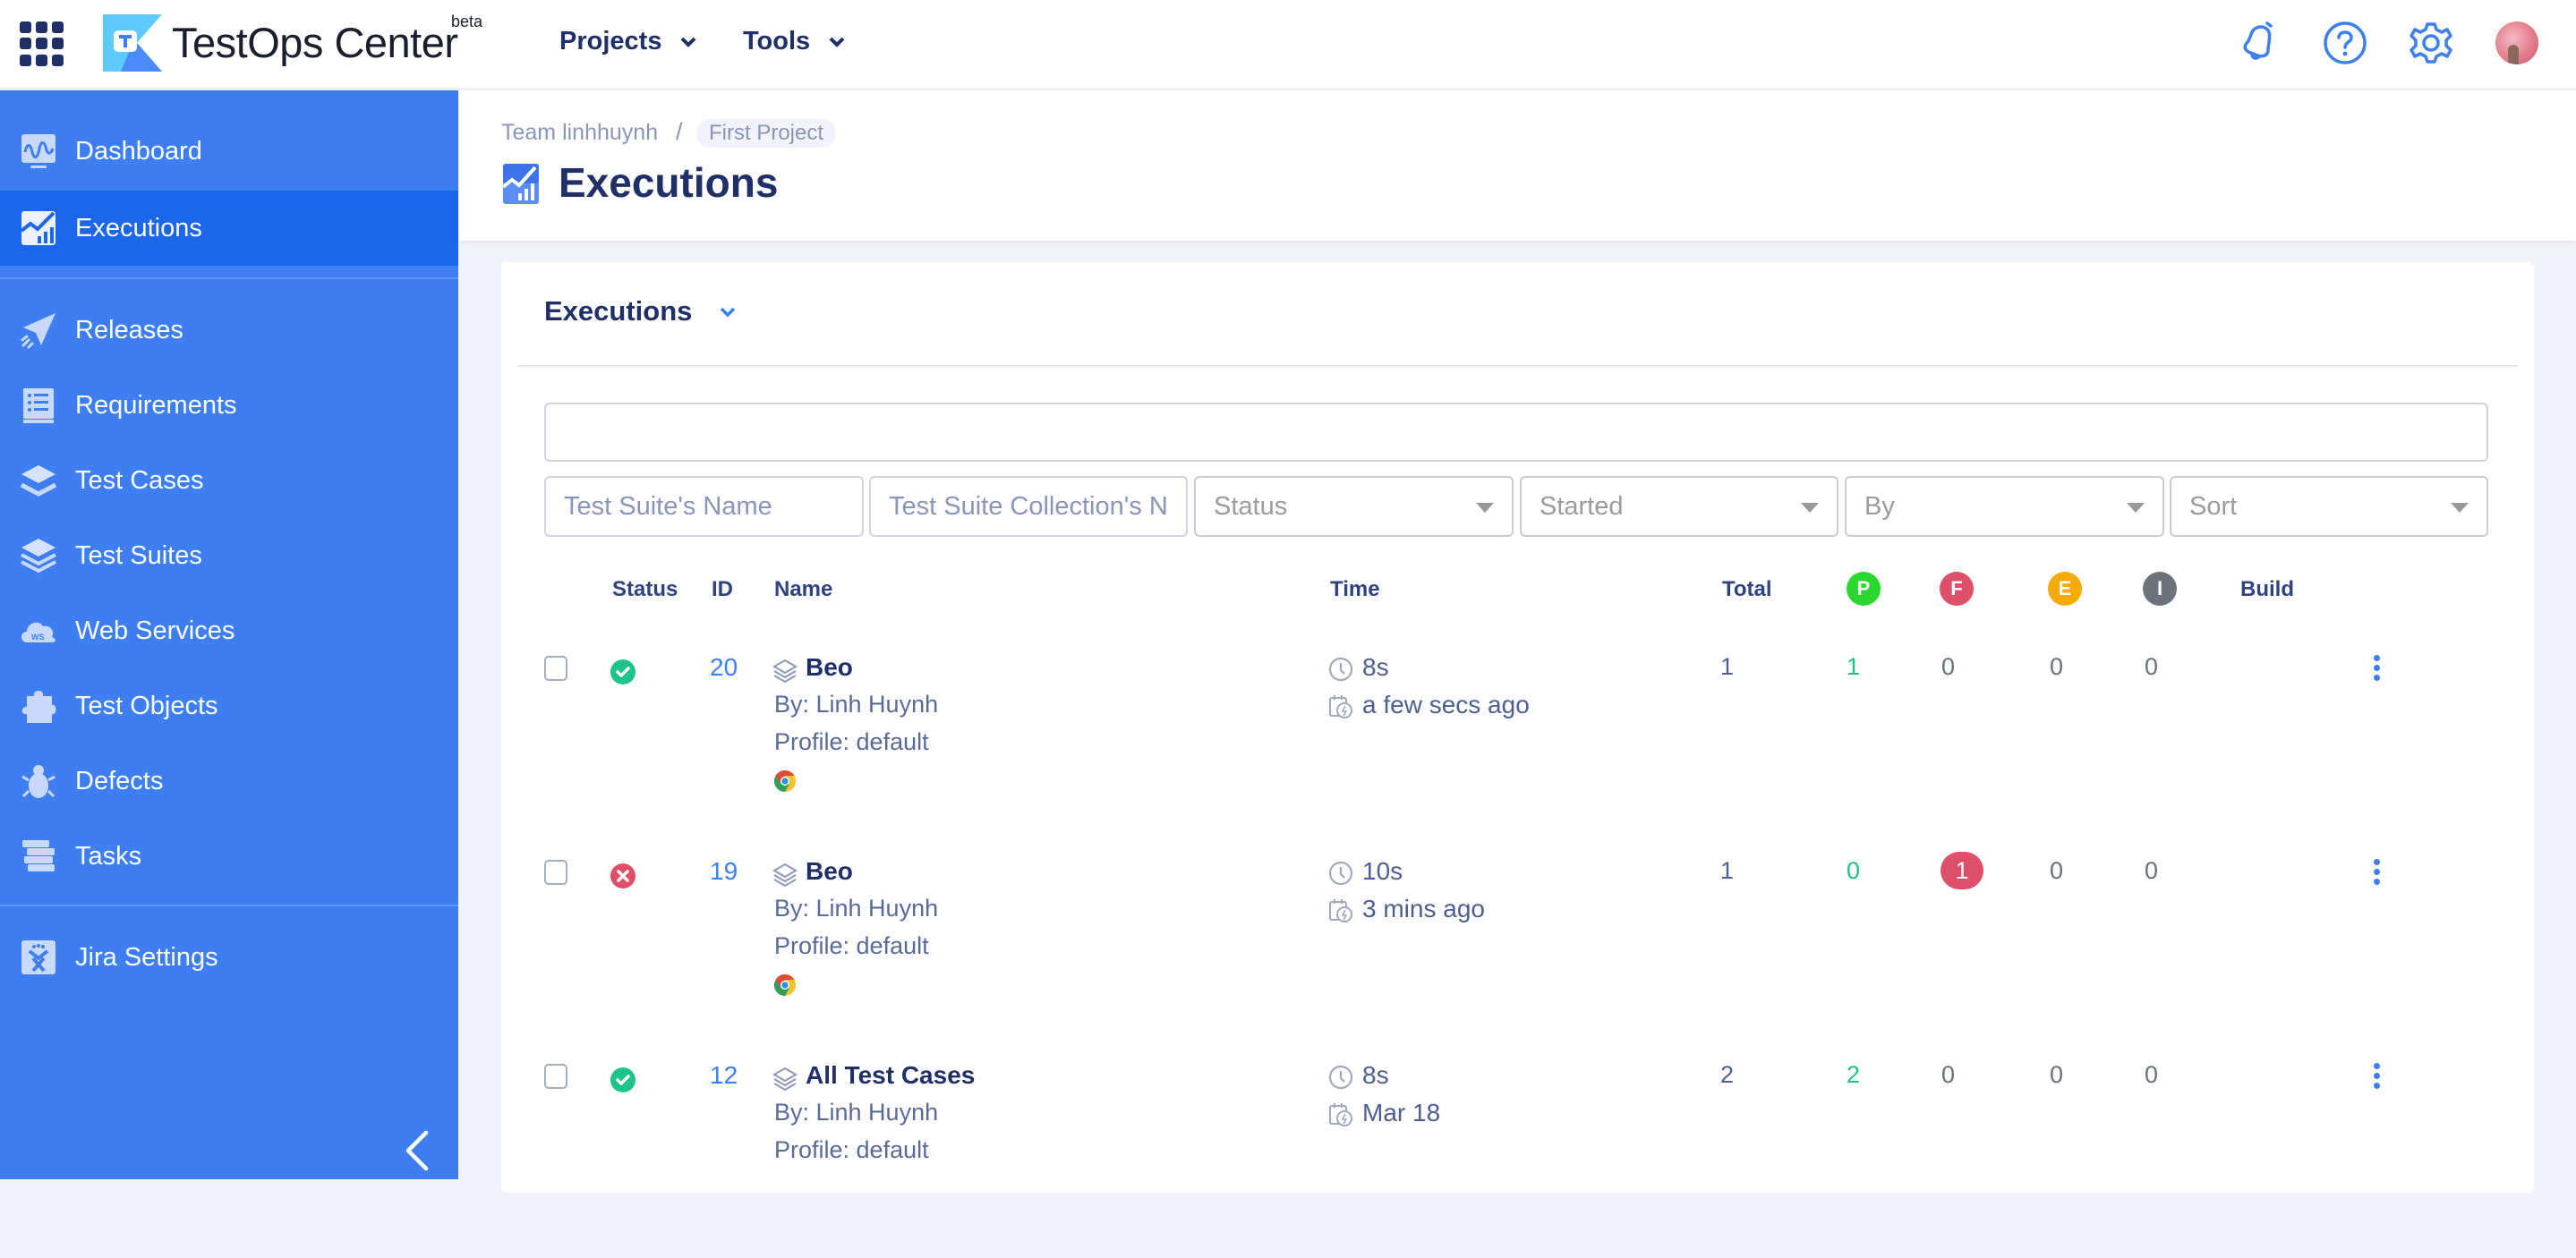 The width and height of the screenshot is (2576, 1258). What do you see at coordinates (229, 706) in the screenshot?
I see `sidebar-item-test-objects: Test Objects` at bounding box center [229, 706].